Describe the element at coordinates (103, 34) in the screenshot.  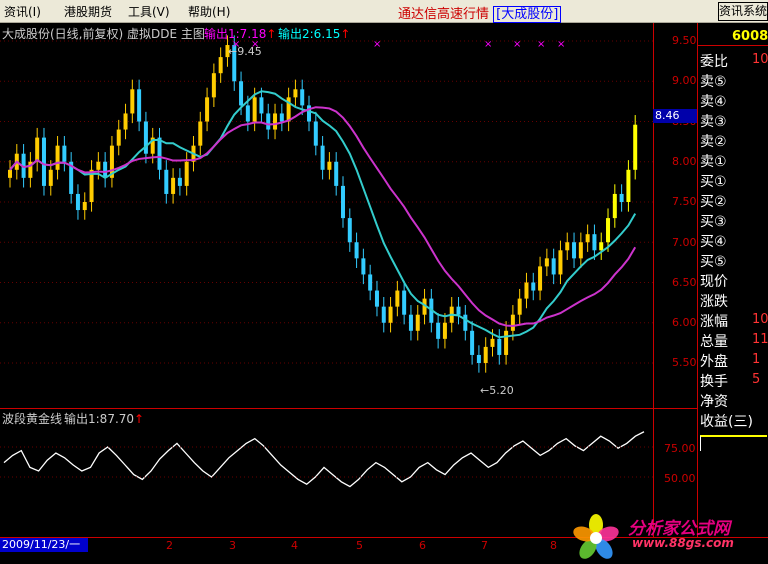
I see `main-chart-title: 大成股份(日线,前复权) 虚拟DDE 主图` at that location.